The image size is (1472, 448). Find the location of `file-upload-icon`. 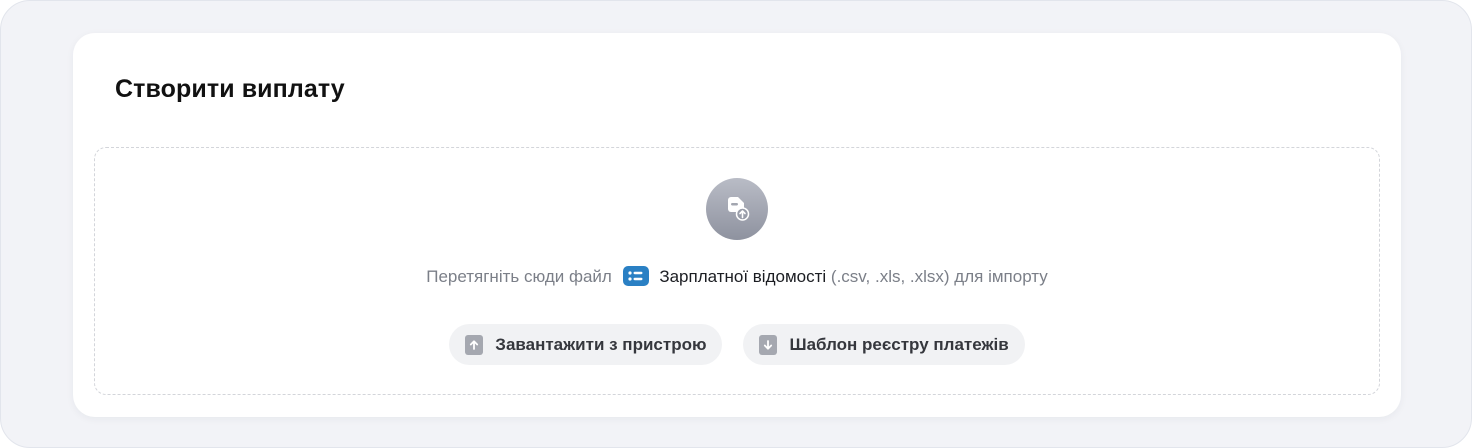

file-upload-icon is located at coordinates (737, 209).